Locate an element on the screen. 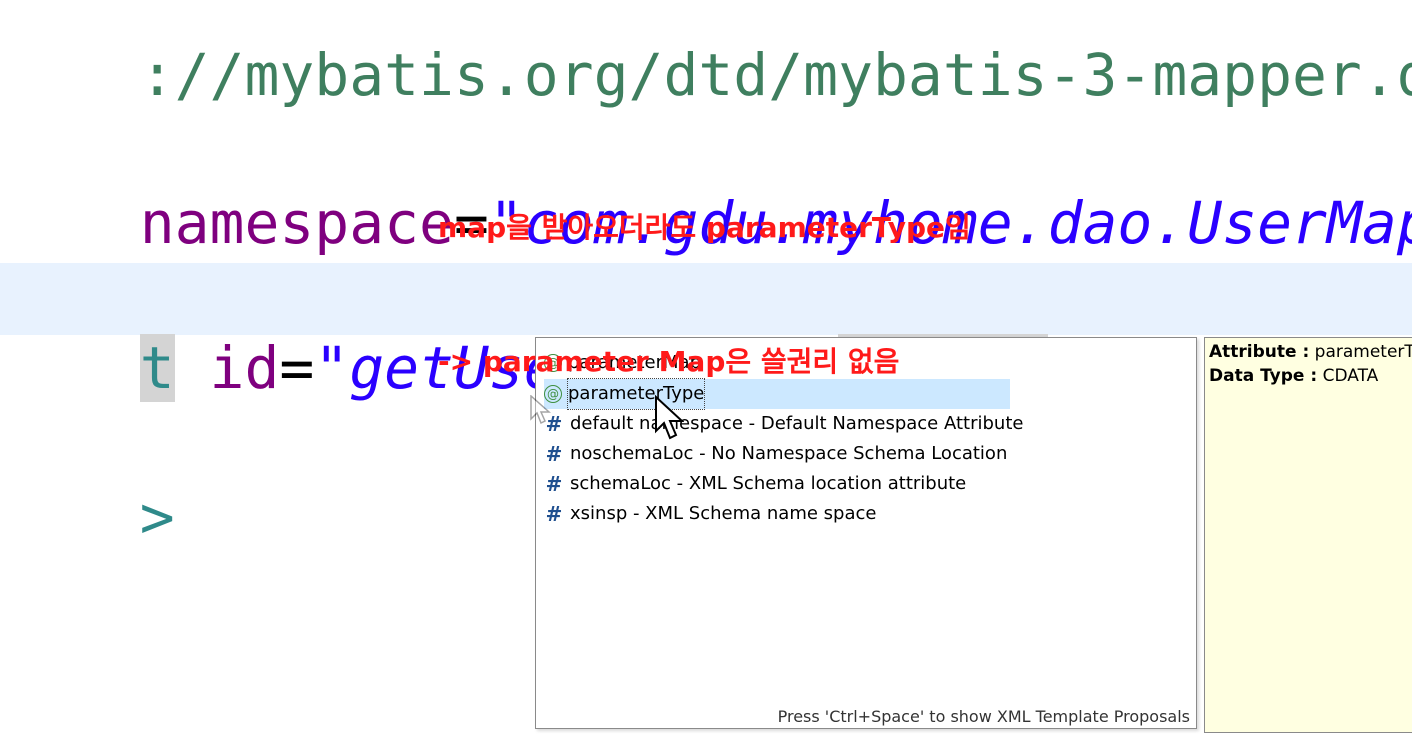 This screenshot has height=750, width=1412. info-attribute-line: Attribute : parameterType is located at coordinates (1310, 352).